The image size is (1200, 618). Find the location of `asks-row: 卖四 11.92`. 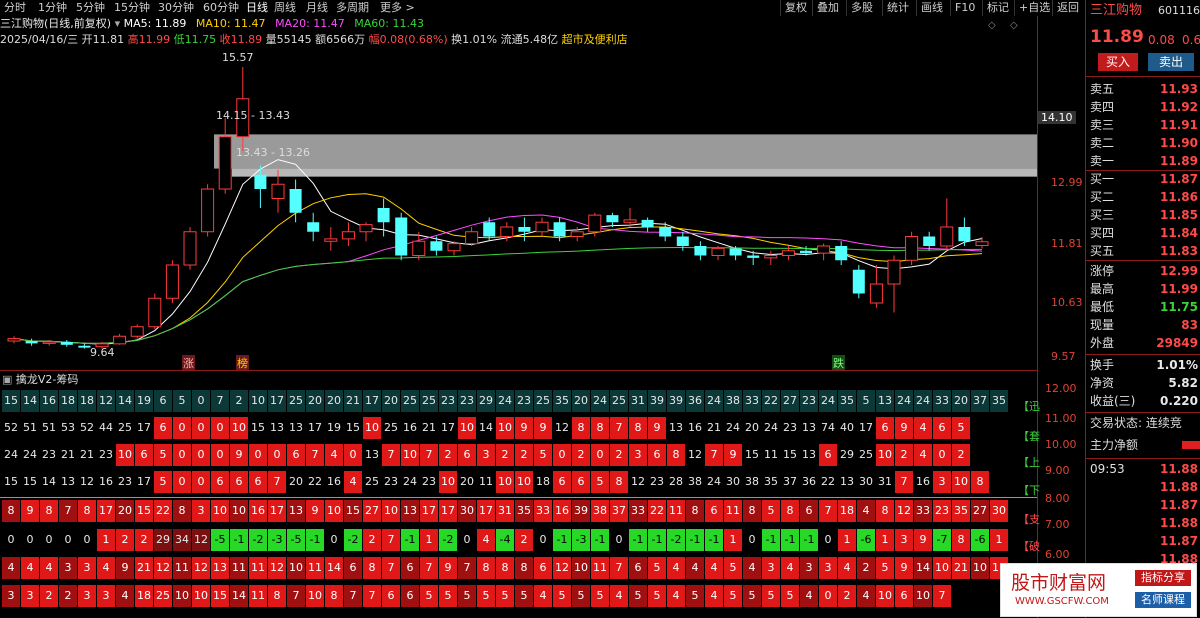

asks-row: 卖四 11.92 is located at coordinates (1145, 107).